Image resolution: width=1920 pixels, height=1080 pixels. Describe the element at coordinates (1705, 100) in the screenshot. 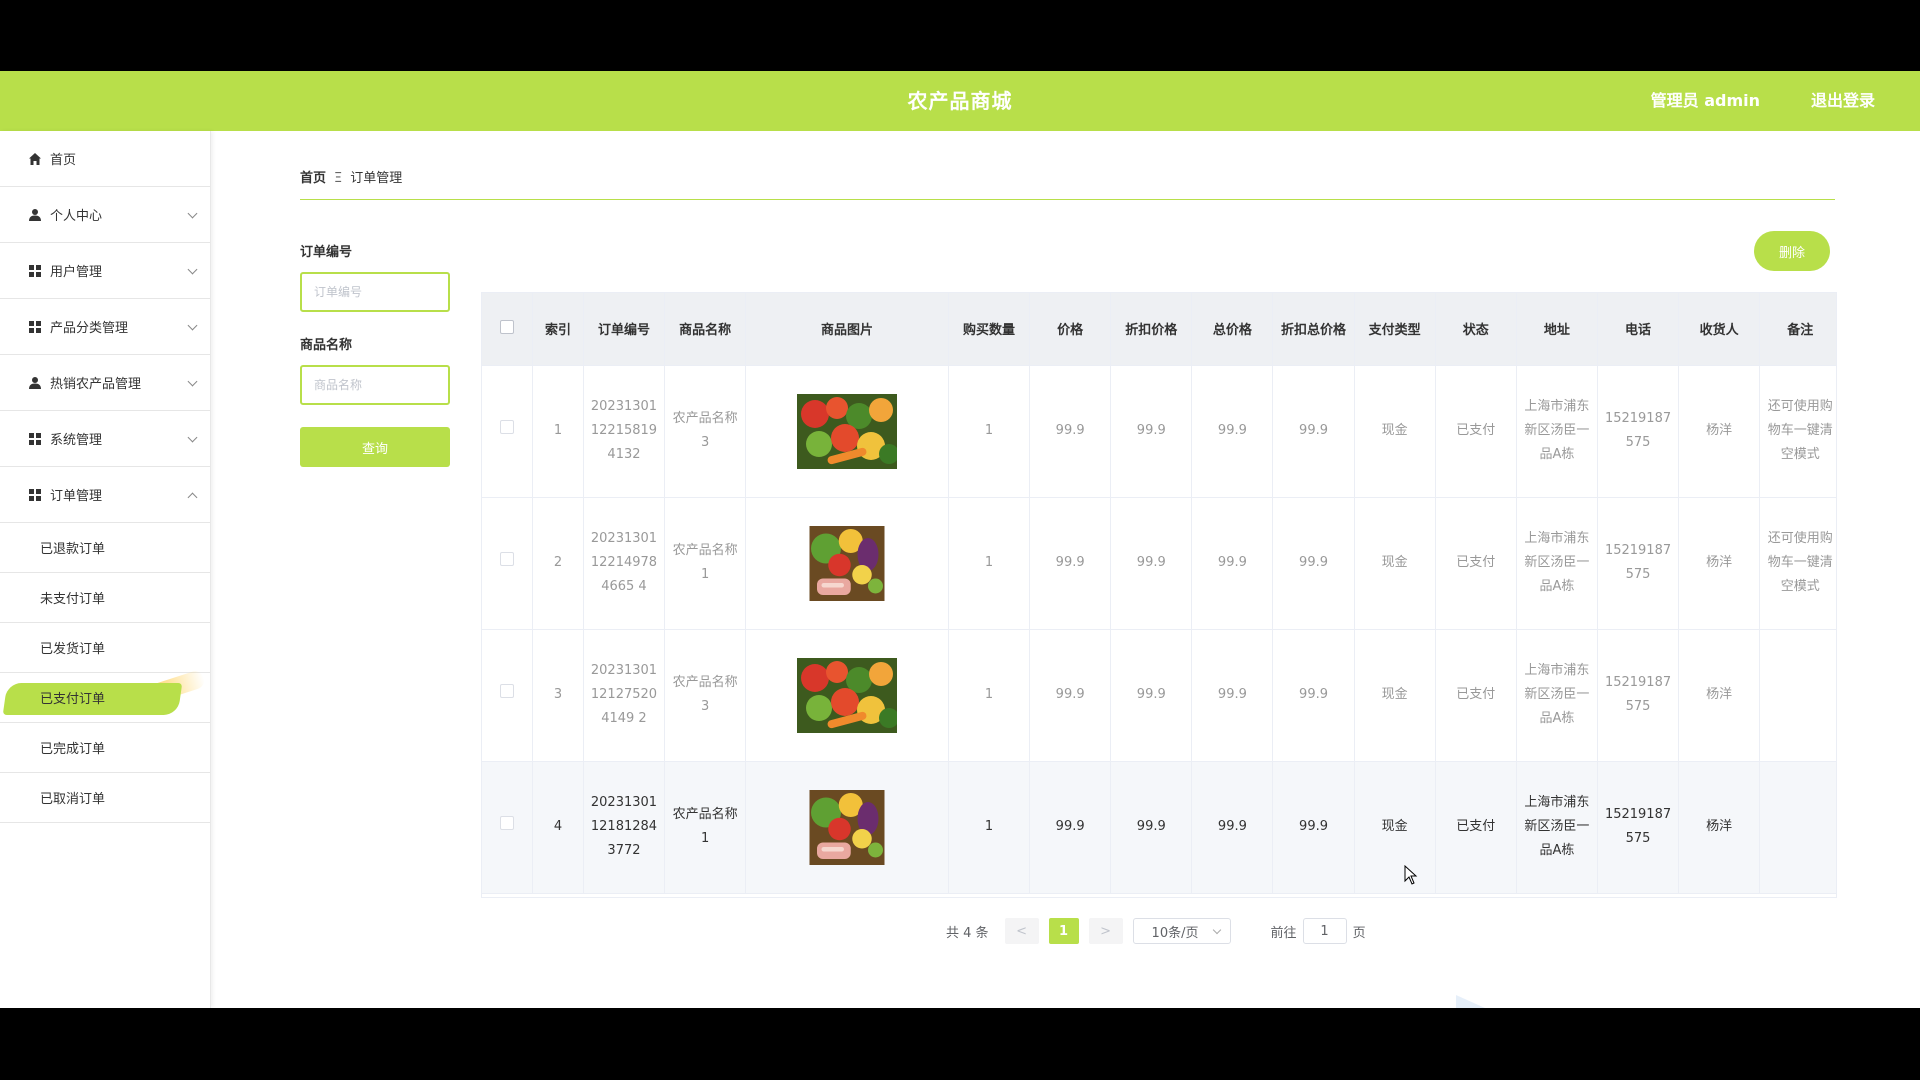

I see `admin-label: 管理员 admin` at that location.